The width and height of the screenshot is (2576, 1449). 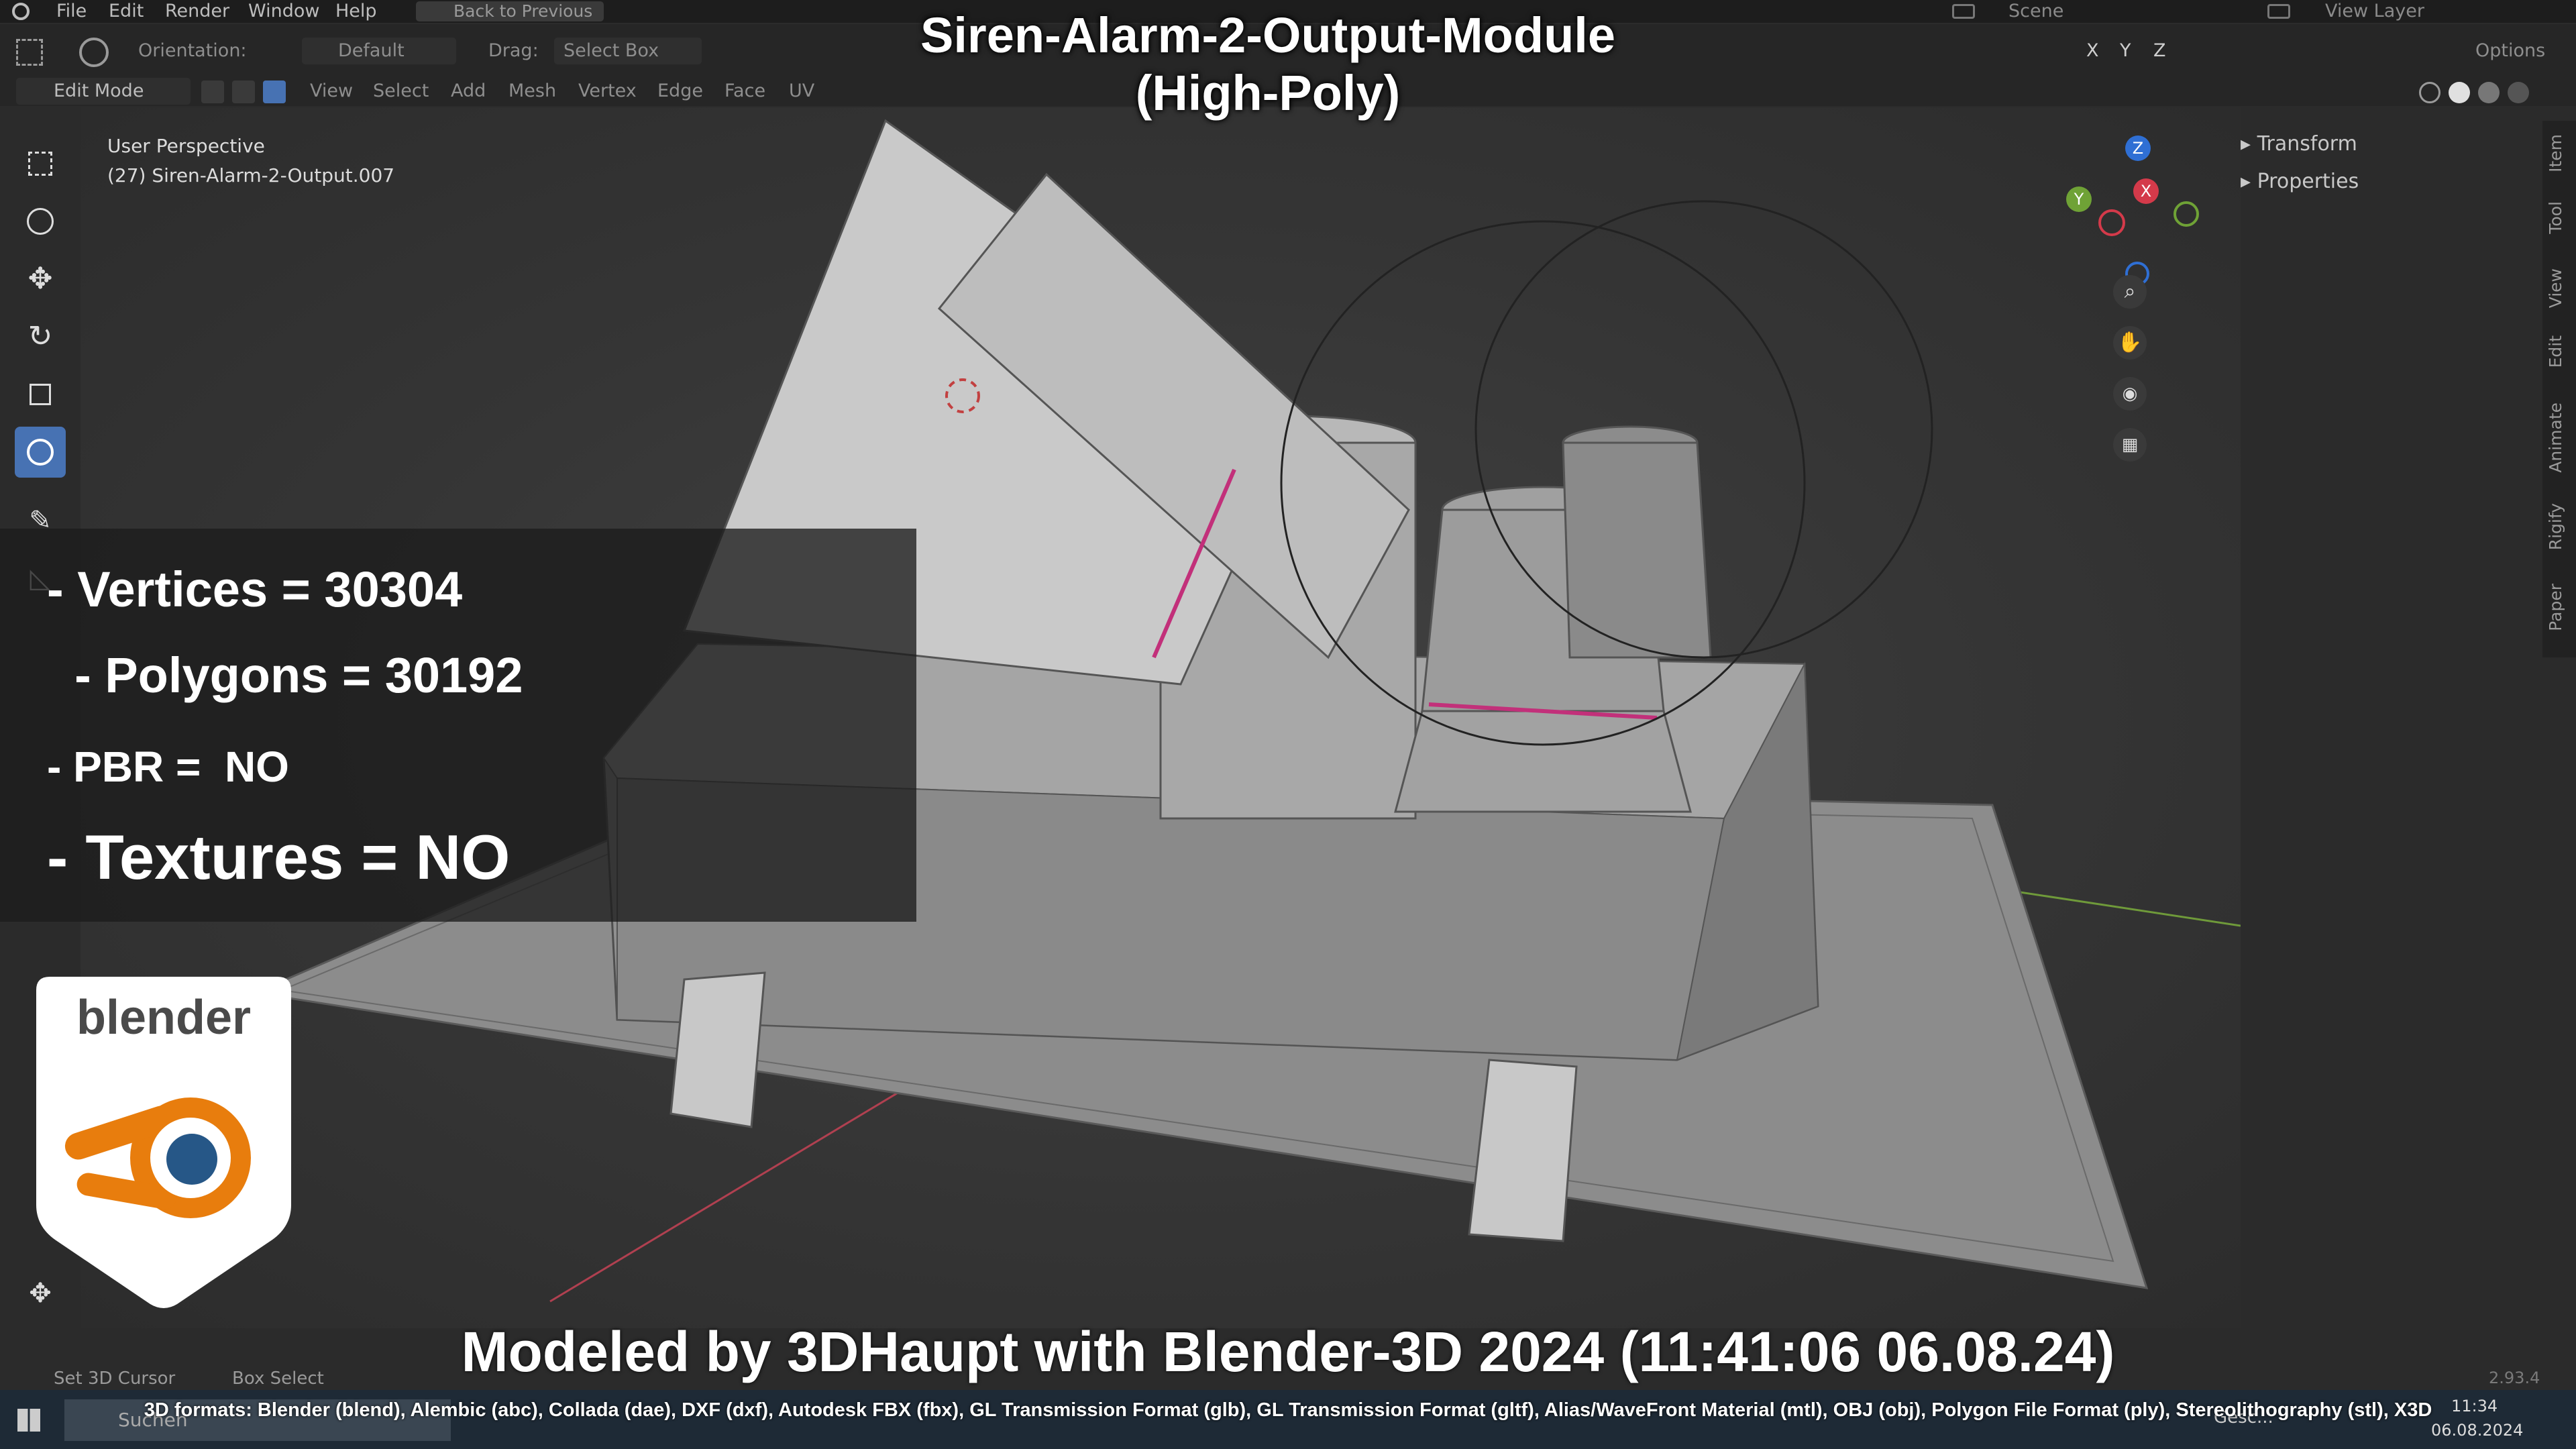 I want to click on stat-vertices: - Vertices = 30304, so click(x=255, y=589).